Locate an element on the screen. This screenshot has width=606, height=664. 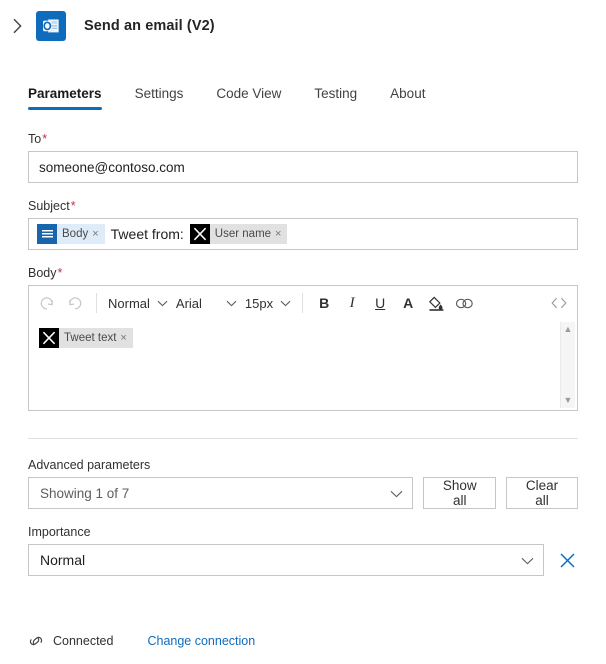
scroll-up-icon: ▲ is located at coordinates (568, 329).